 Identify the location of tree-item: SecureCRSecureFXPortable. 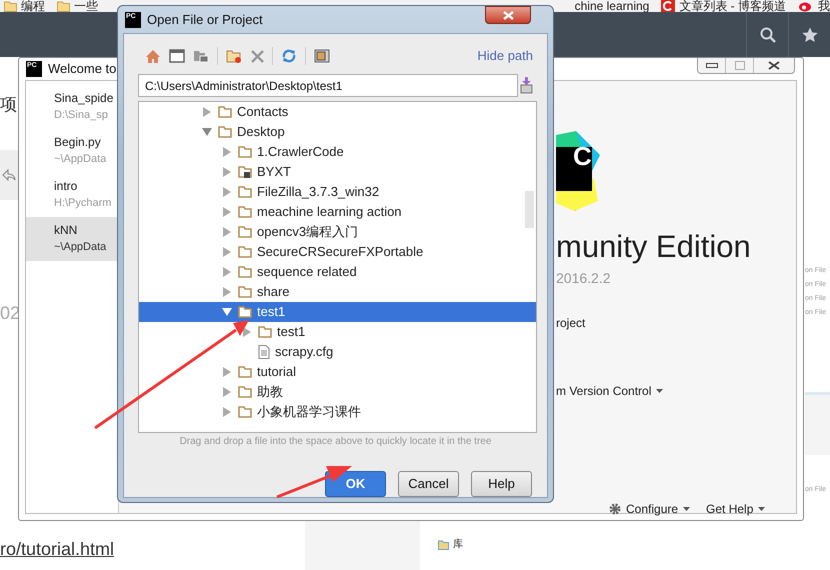
(337, 252).